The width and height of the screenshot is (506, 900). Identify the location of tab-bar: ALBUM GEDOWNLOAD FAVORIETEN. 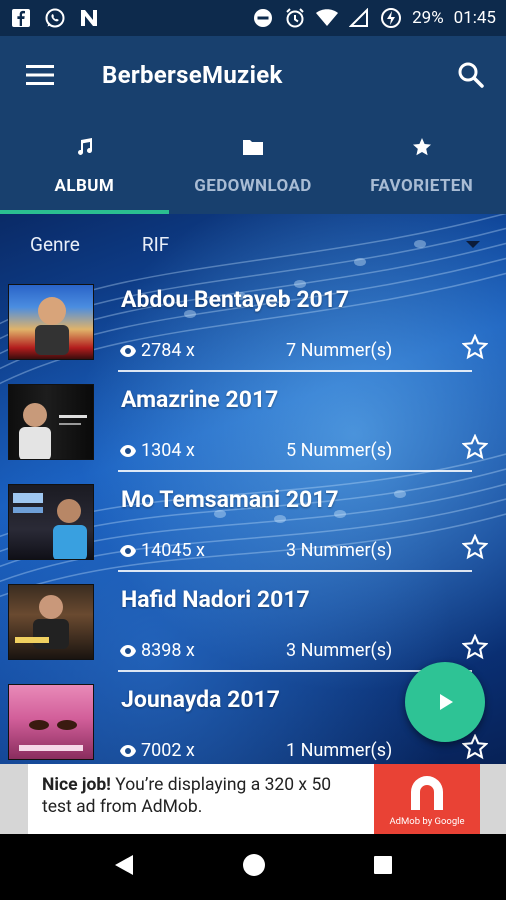
(253, 164).